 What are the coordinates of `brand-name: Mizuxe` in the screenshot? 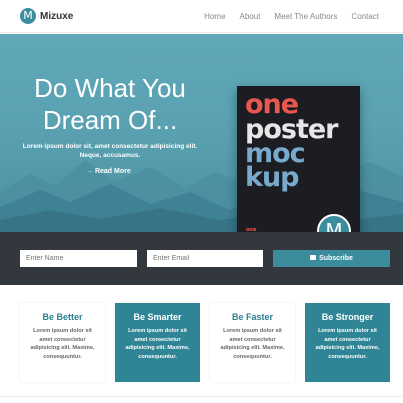 It's located at (57, 16).